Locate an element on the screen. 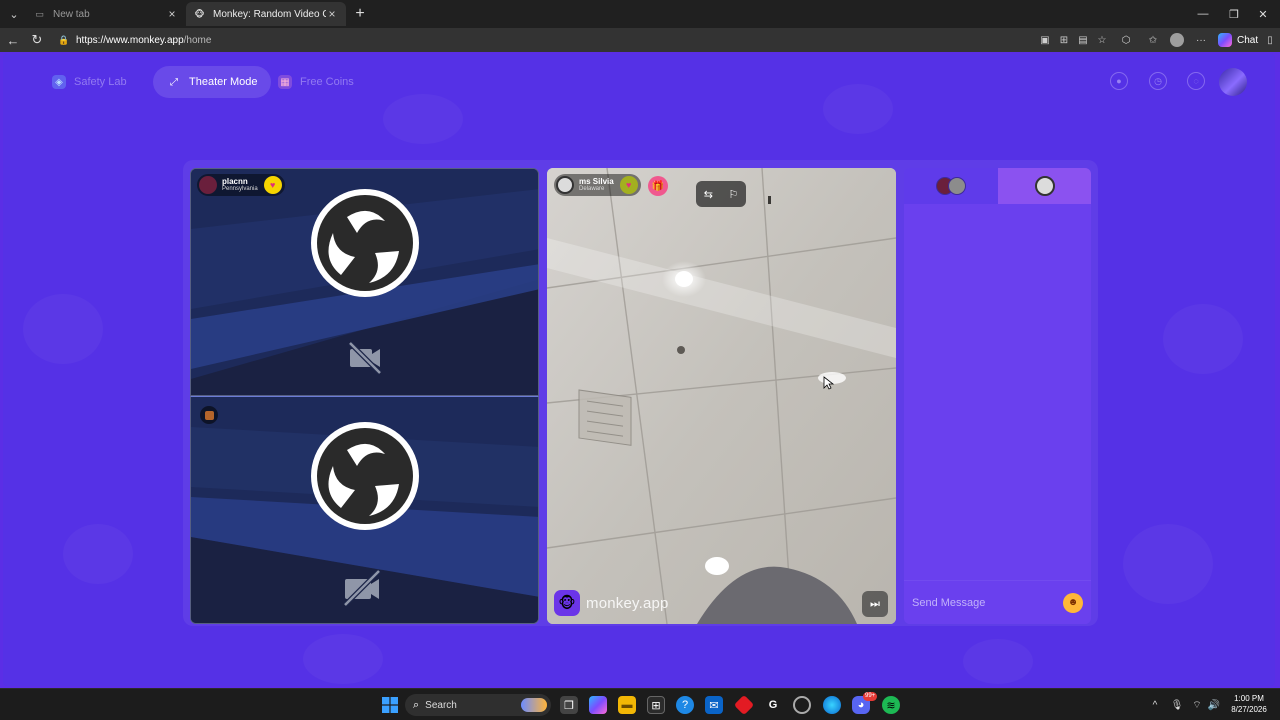 Image resolution: width=1280 pixels, height=720 pixels. copilot-taskbar-icon is located at coordinates (598, 705).